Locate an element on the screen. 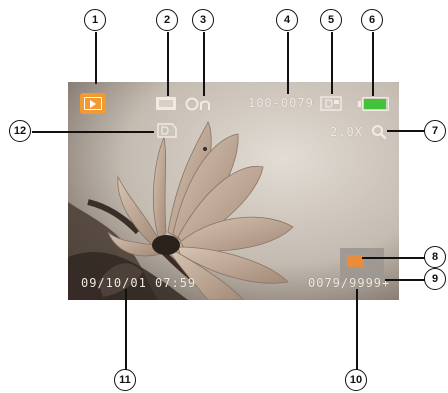 The height and width of the screenshot is (393, 448). zoom-icon is located at coordinates (379, 132).